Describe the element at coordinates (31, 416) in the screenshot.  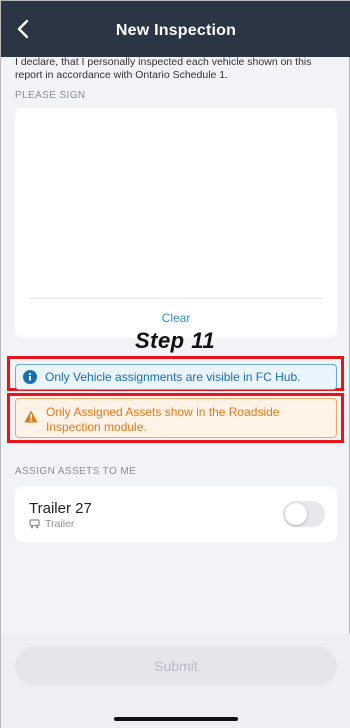
I see `warning-icon` at that location.